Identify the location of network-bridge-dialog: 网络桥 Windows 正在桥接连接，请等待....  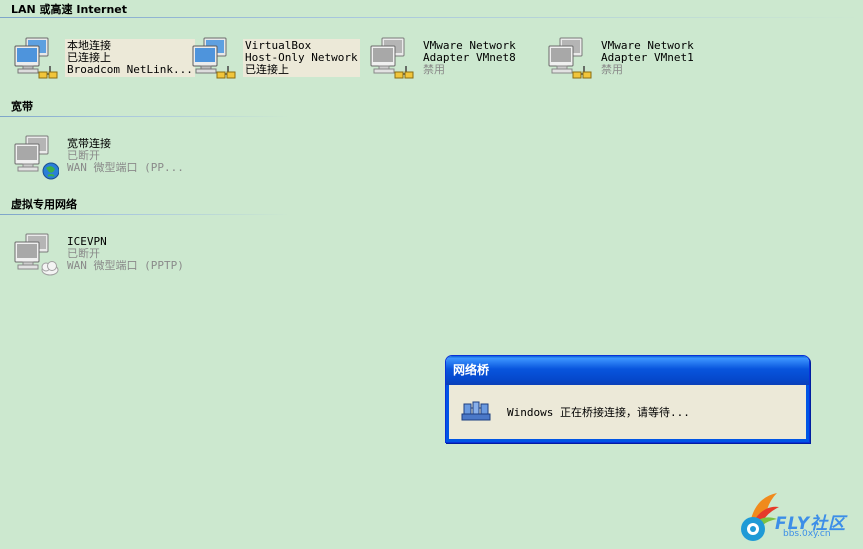
(627, 399).